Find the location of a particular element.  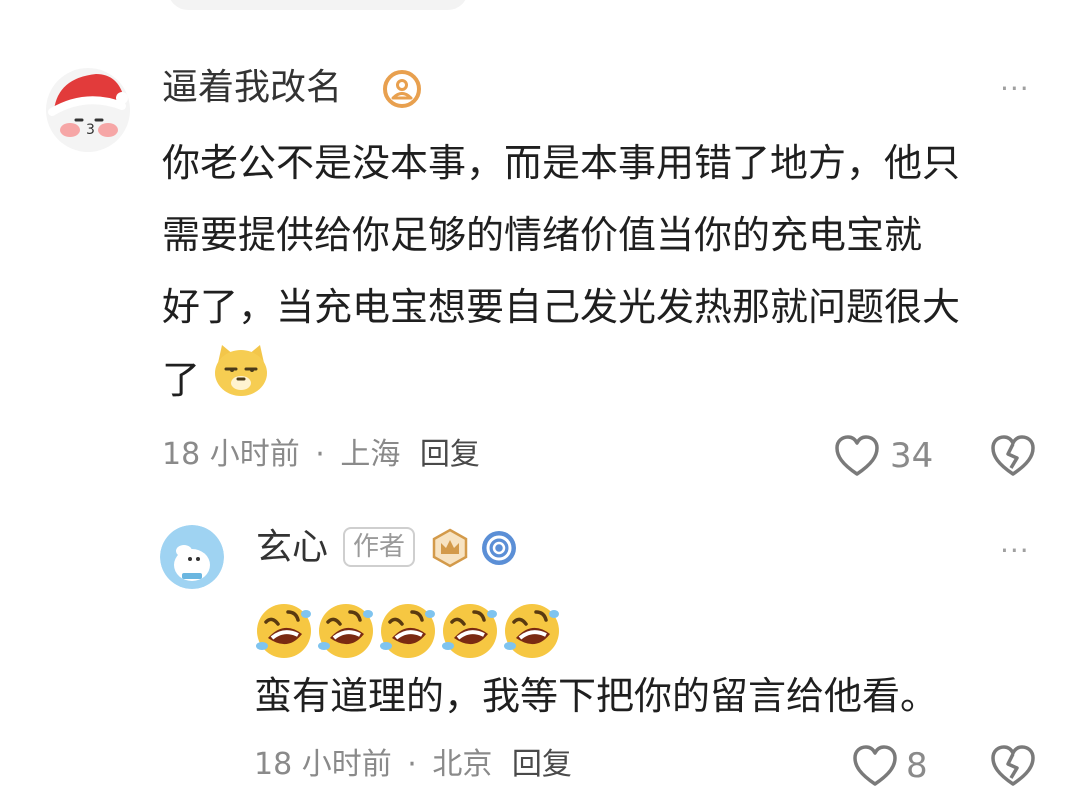

reply-emoji-row is located at coordinates (414, 631).